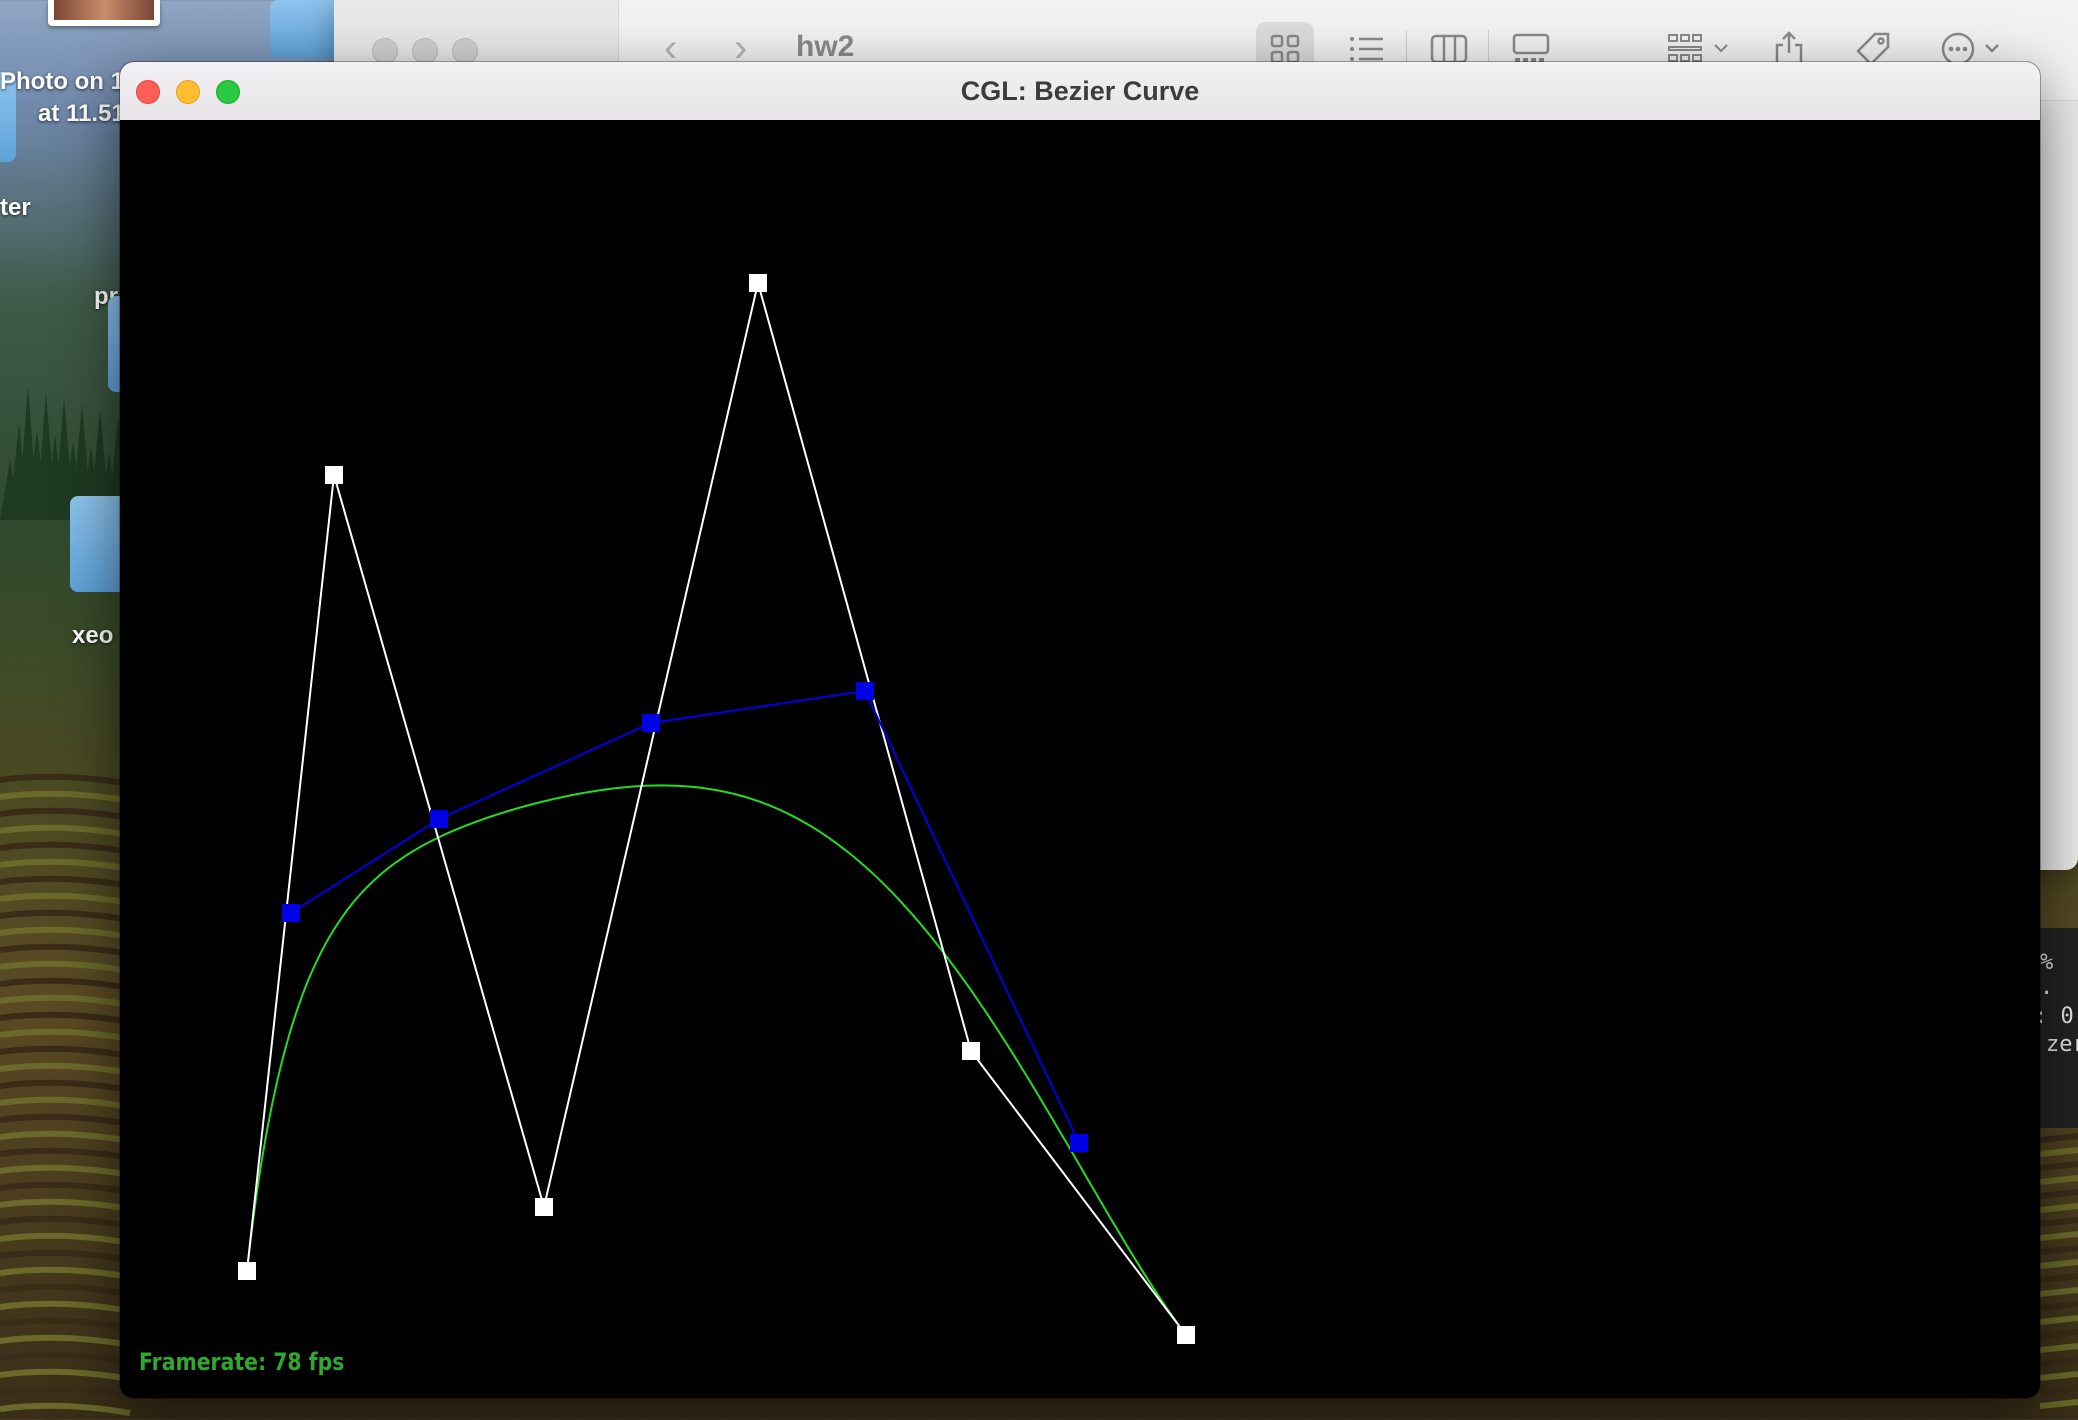 Image resolution: width=2078 pixels, height=1420 pixels. Describe the element at coordinates (425, 51) in the screenshot. I see `finder-minimize-button` at that location.